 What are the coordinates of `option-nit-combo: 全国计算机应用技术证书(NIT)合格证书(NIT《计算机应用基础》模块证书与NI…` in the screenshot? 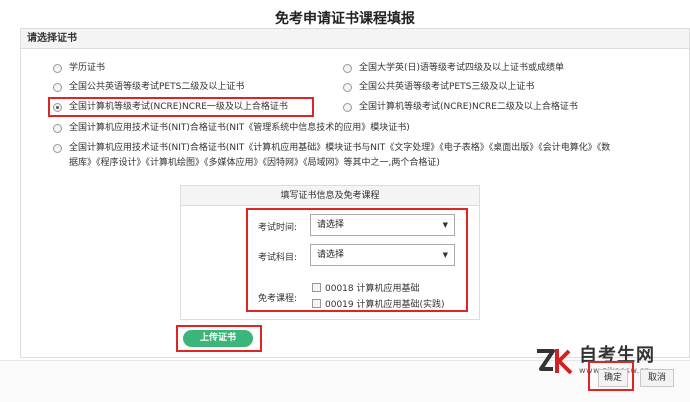 It's located at (333, 156).